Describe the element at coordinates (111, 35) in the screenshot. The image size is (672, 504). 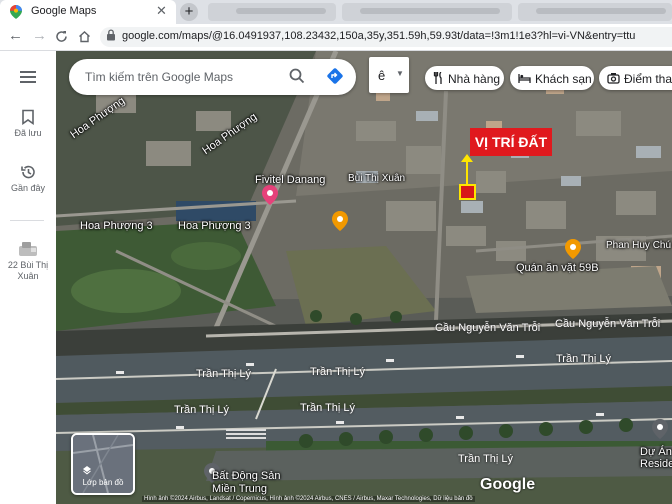
I see `lock-icon` at that location.